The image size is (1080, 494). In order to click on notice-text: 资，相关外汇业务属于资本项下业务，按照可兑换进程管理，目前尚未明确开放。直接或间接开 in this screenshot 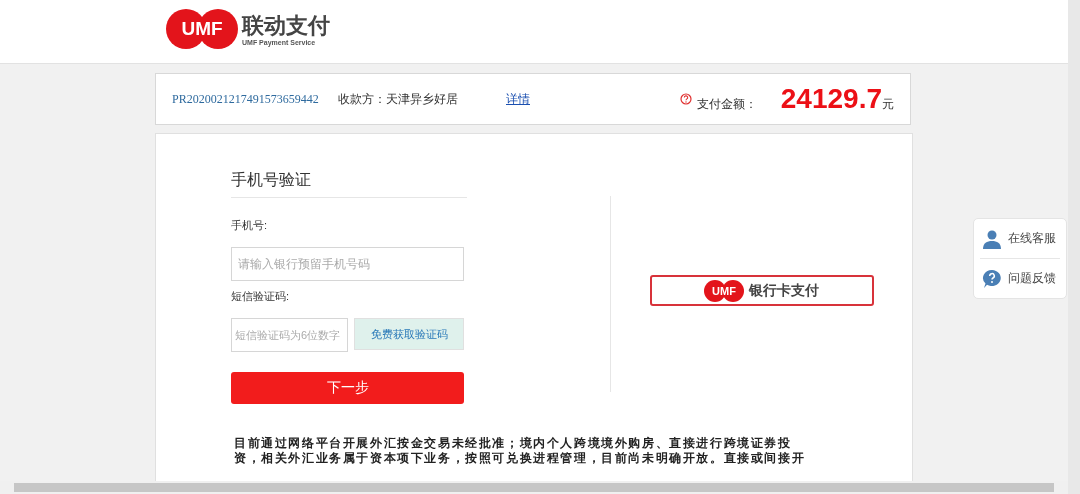, I will do `click(520, 458)`.